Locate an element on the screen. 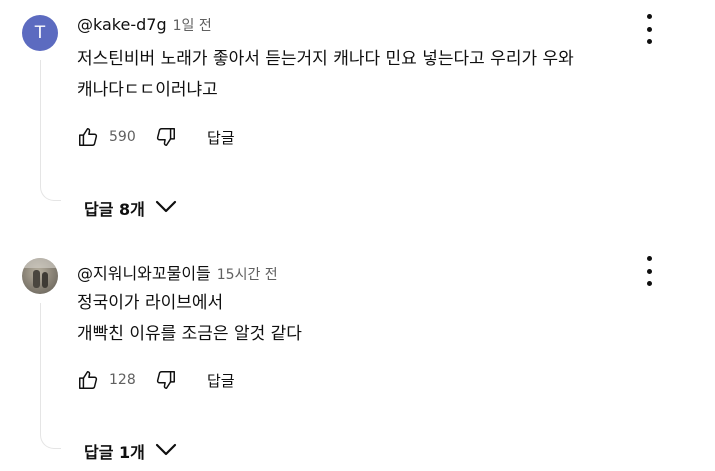  comment-text: 정국이가 라이브에서 개빡친 이유를 조금은 알것 같다 is located at coordinates (189, 319).